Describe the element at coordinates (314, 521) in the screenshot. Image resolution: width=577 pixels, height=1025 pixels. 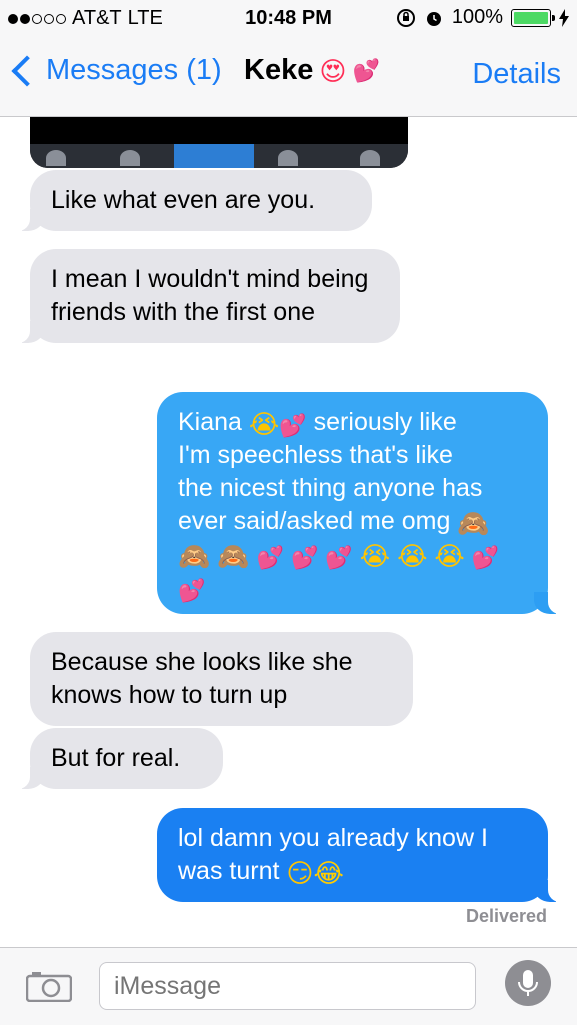
I see `message-text: ever said/asked me omg` at that location.